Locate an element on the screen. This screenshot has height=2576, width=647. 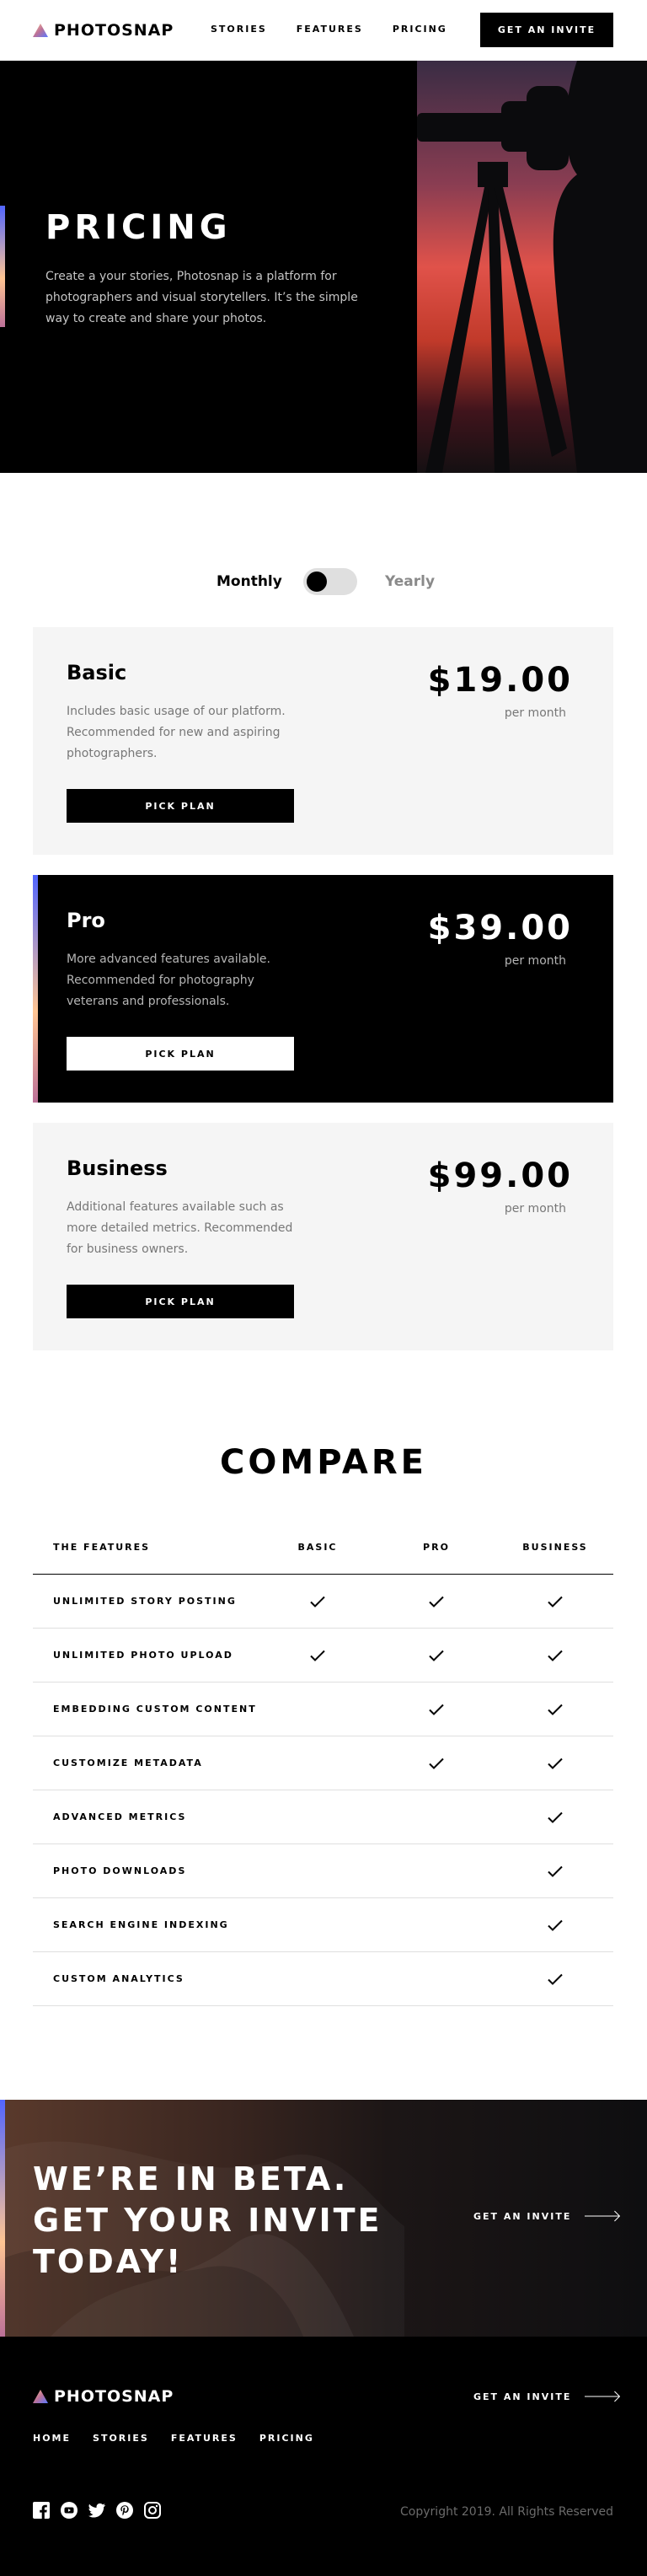
brand-name: PHOTOSNAP is located at coordinates (114, 30).